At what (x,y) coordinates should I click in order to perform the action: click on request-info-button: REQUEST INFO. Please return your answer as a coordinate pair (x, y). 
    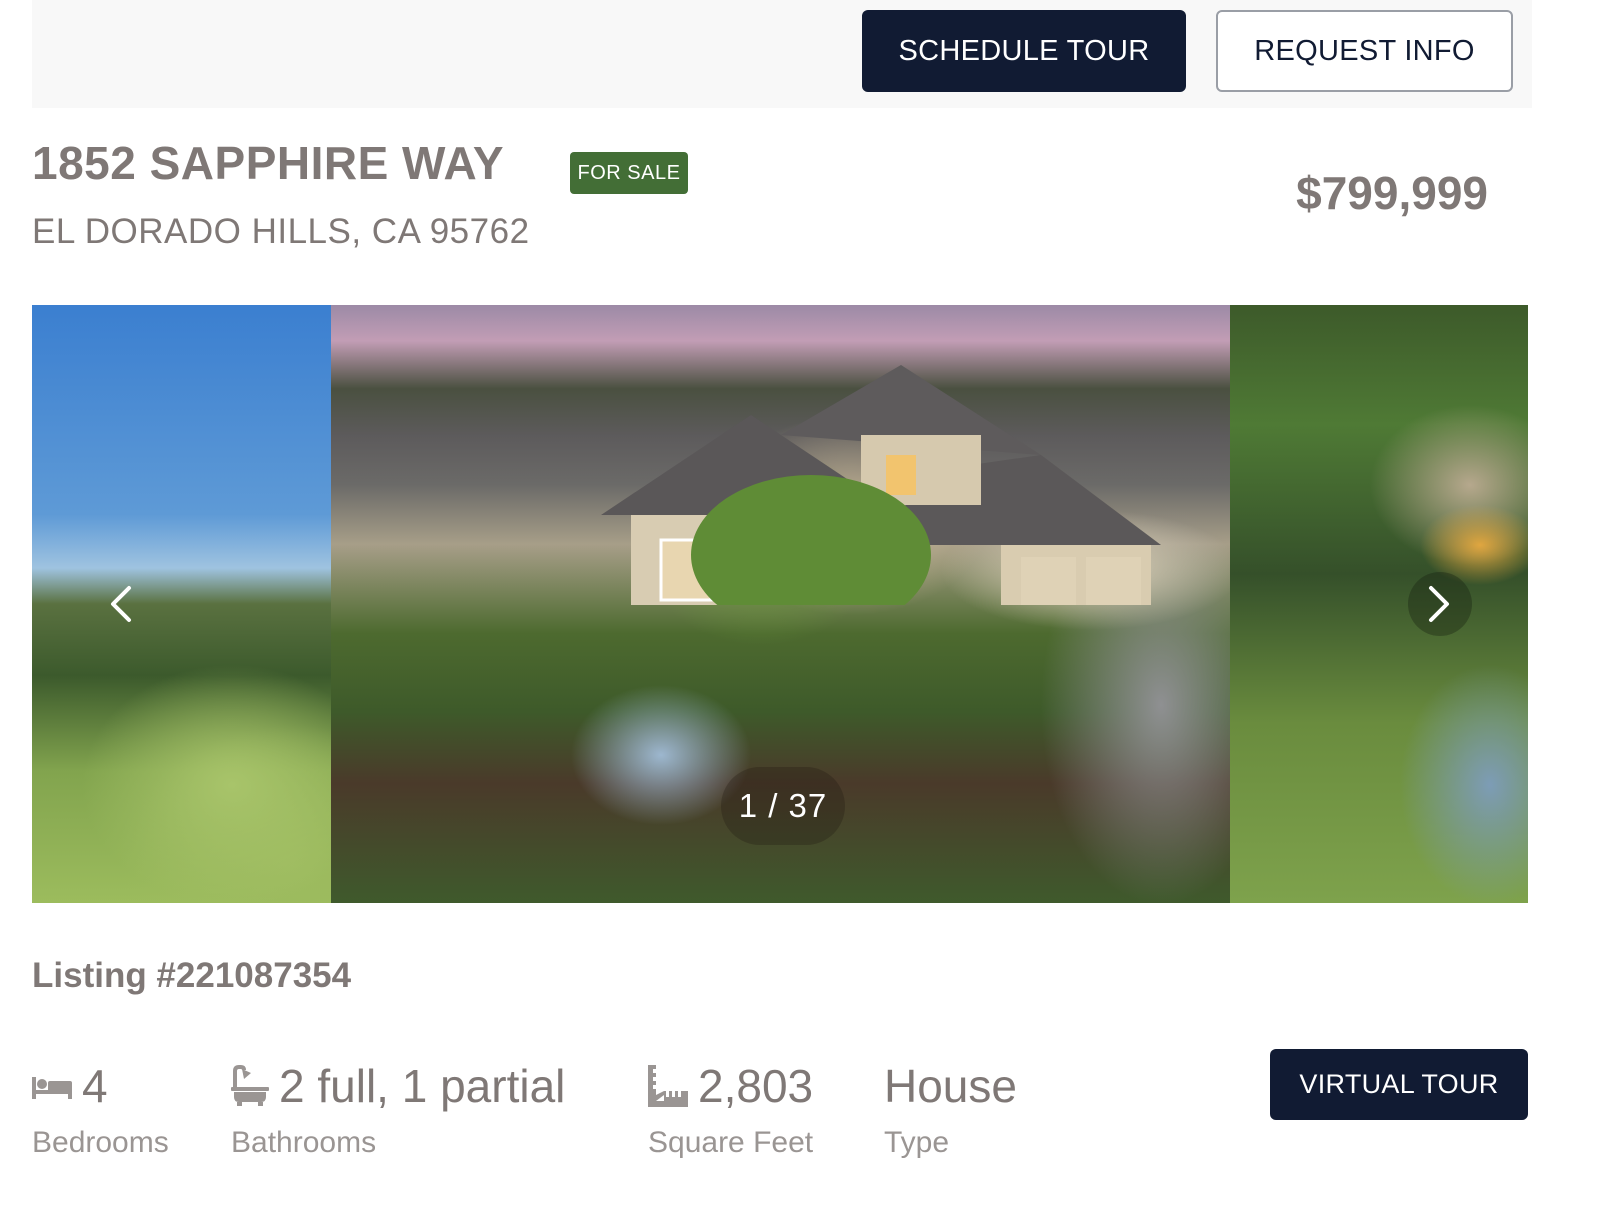
    Looking at the image, I should click on (1364, 51).